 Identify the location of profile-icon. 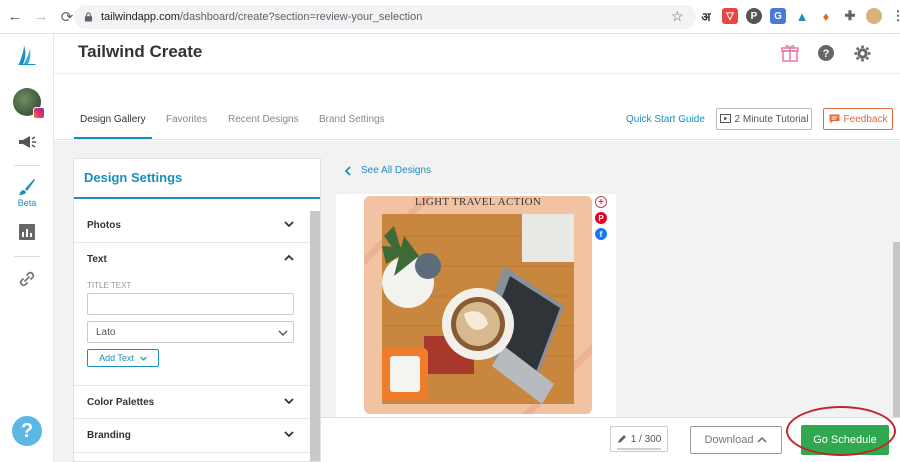
(874, 16).